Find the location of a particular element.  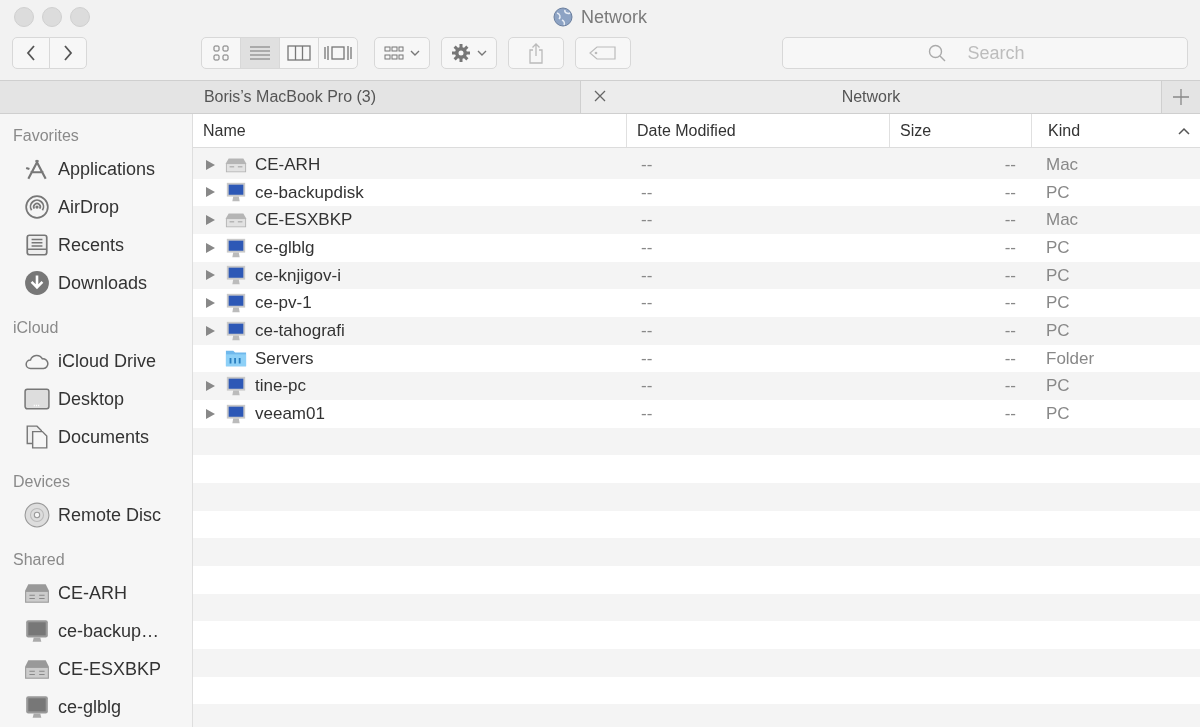

sidebar-item: Recents is located at coordinates (96, 245).